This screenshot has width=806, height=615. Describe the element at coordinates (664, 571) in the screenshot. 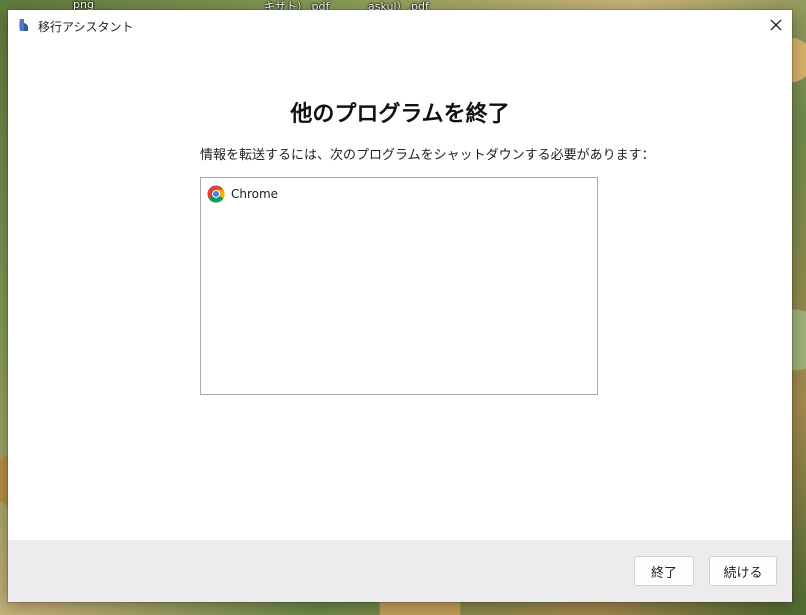

I see `quit-button: 終了` at that location.